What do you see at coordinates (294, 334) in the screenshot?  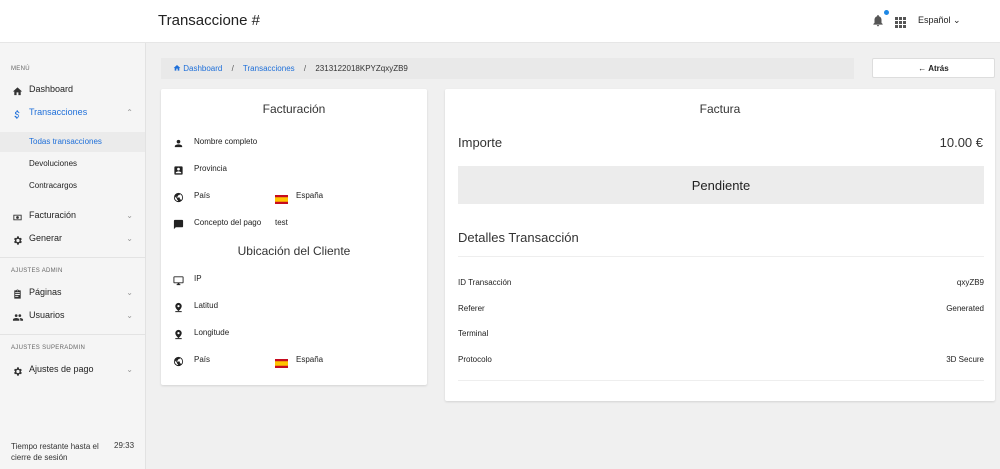 I see `location-row-longitude: Longitude` at bounding box center [294, 334].